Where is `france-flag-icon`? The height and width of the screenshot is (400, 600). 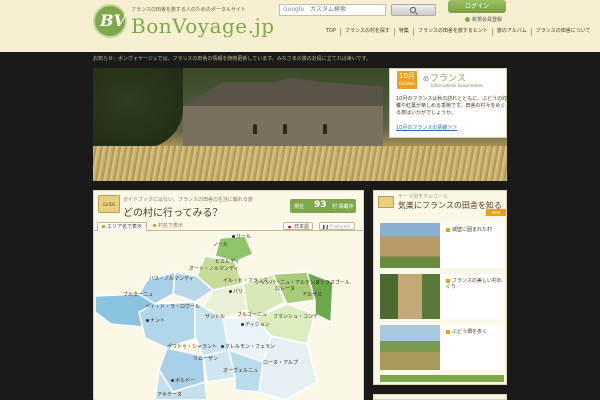 france-flag-icon is located at coordinates (325, 226).